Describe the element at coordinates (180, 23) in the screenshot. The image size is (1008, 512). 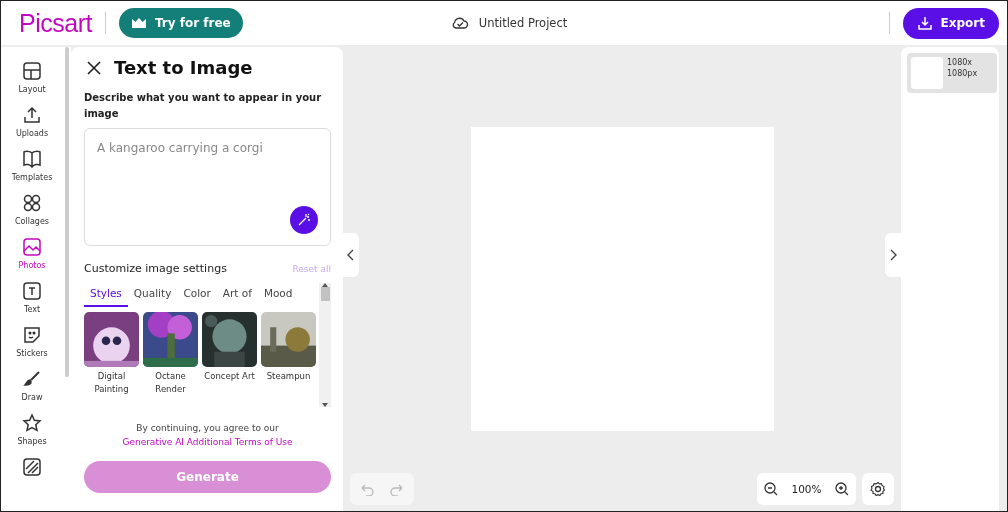
I see `try-for-free-button: Try for free` at that location.